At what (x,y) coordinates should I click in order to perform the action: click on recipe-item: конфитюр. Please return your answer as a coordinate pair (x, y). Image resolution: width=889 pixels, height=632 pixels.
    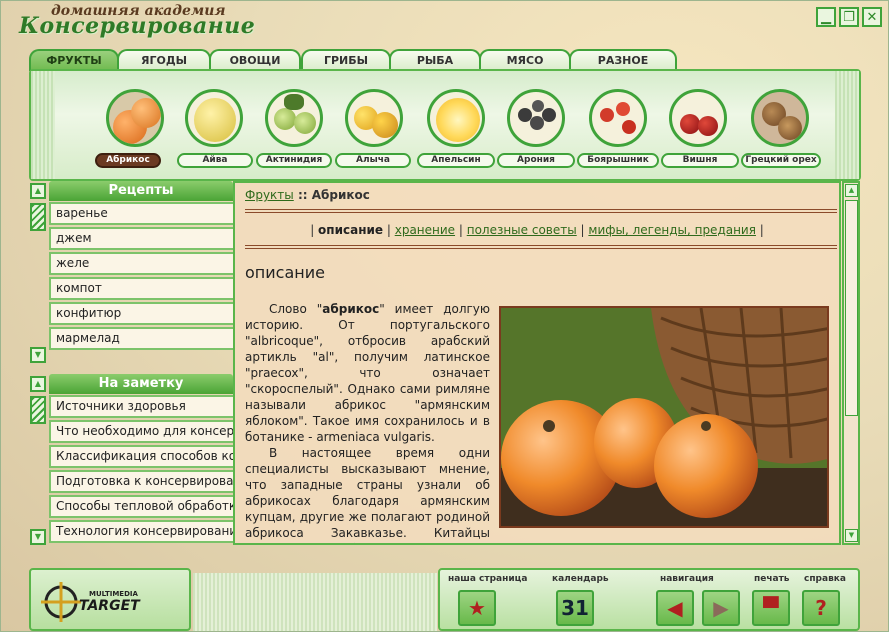
    Looking at the image, I should click on (141, 313).